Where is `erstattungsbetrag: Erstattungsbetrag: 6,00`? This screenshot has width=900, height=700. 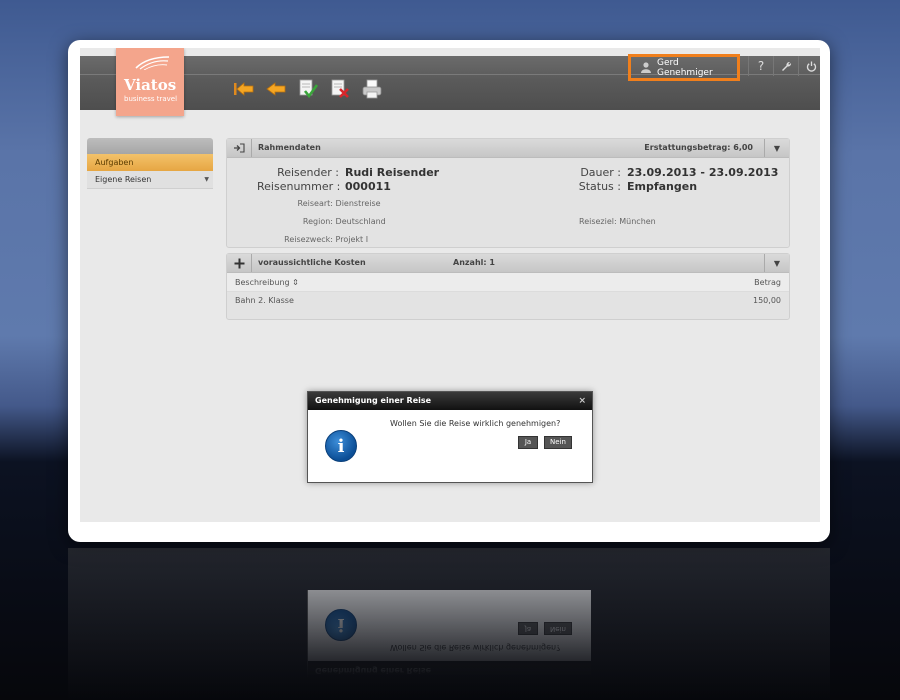
erstattungsbetrag: Erstattungsbetrag: 6,00 is located at coordinates (698, 147).